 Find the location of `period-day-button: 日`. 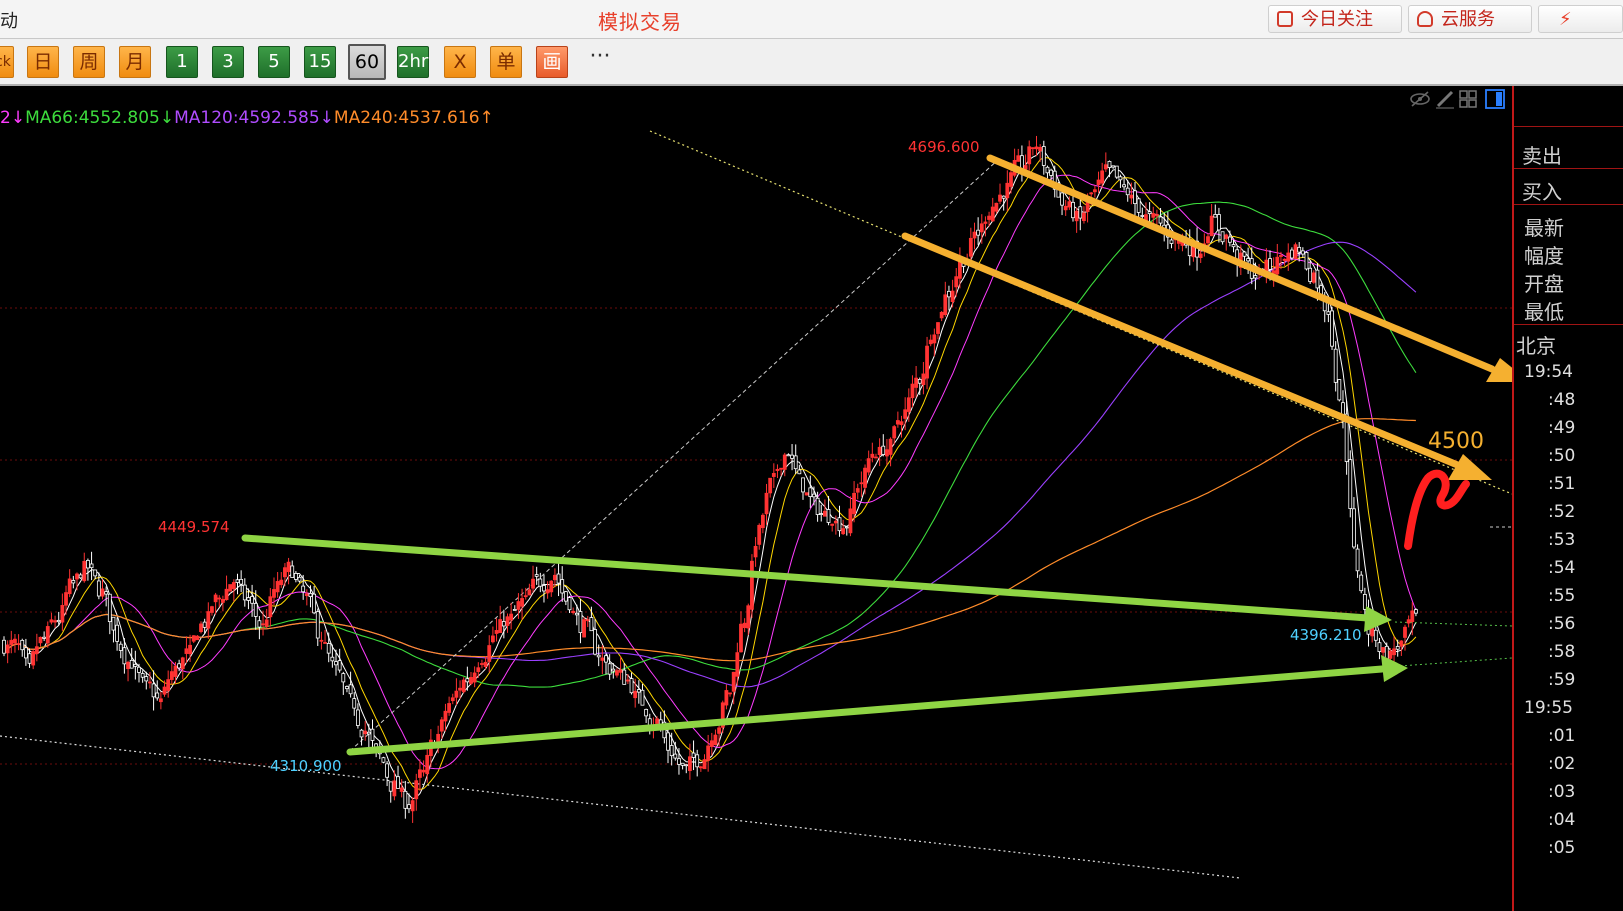

period-day-button: 日 is located at coordinates (43, 62).